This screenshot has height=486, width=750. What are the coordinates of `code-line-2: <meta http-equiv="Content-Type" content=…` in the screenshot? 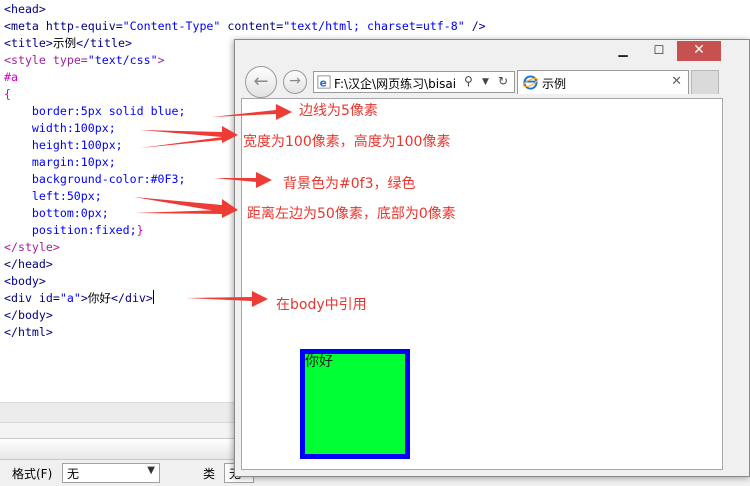 It's located at (245, 26).